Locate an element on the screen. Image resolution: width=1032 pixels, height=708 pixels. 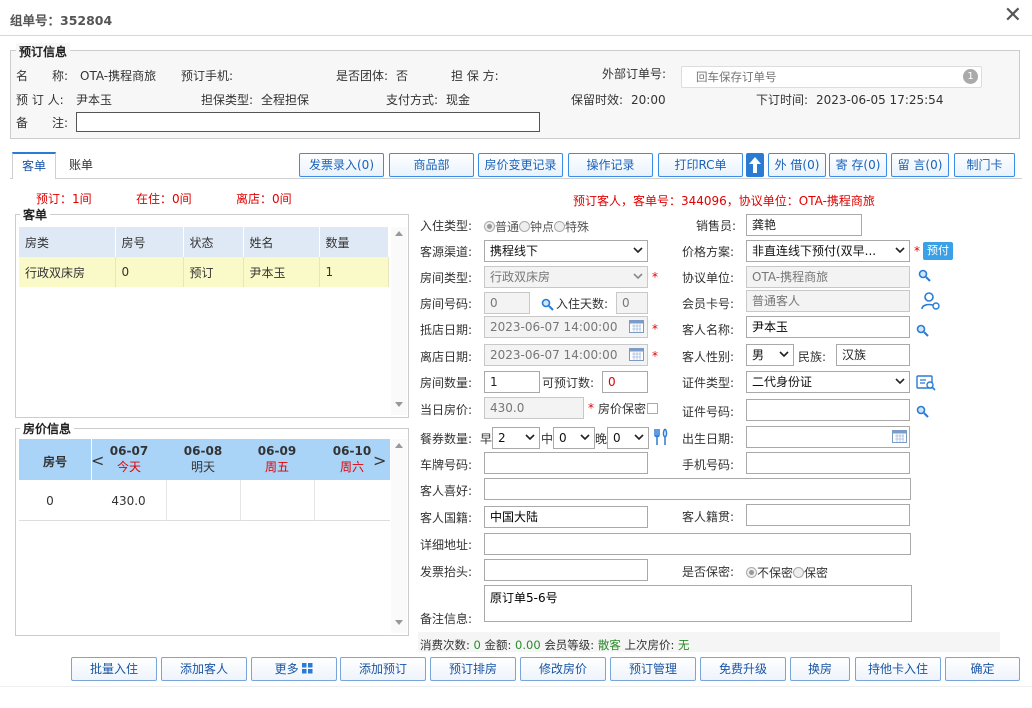
room-count-label: 房间数量: is located at coordinates (446, 383).